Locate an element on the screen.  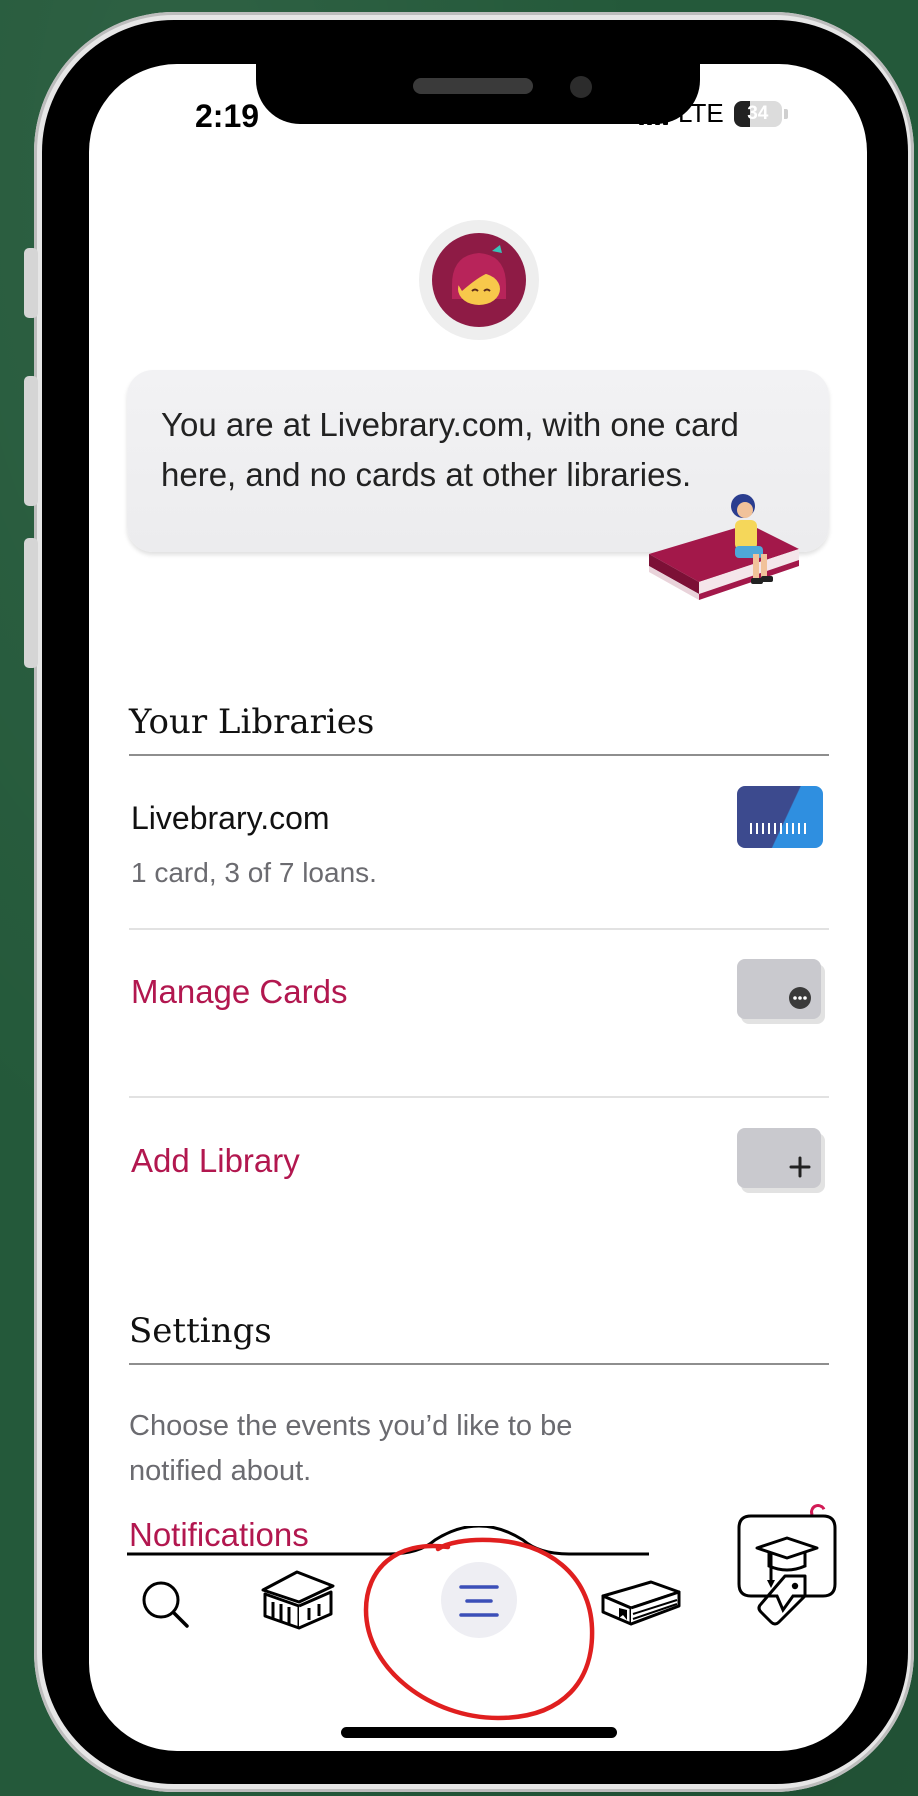
libby-logo-icon is located at coordinates (479, 280).